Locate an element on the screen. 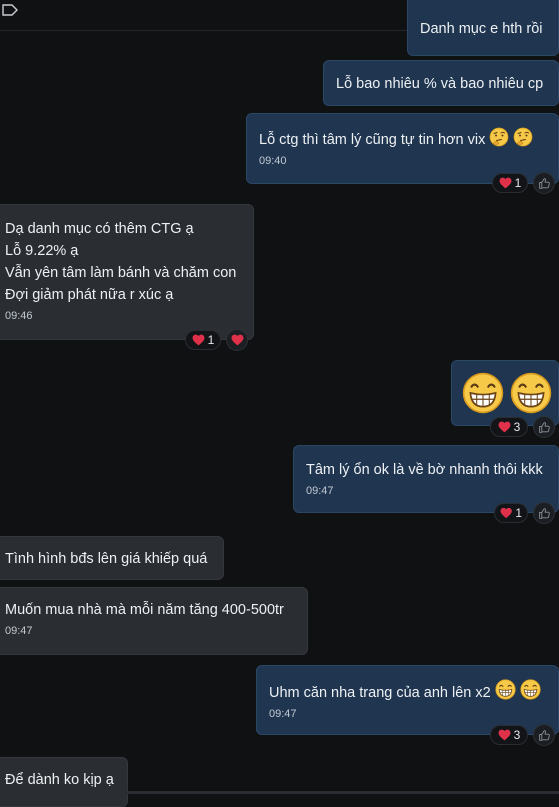 This screenshot has height=807, width=559. message-line: Đợi giảm phát nữa r xúc ạ is located at coordinates (89, 295).